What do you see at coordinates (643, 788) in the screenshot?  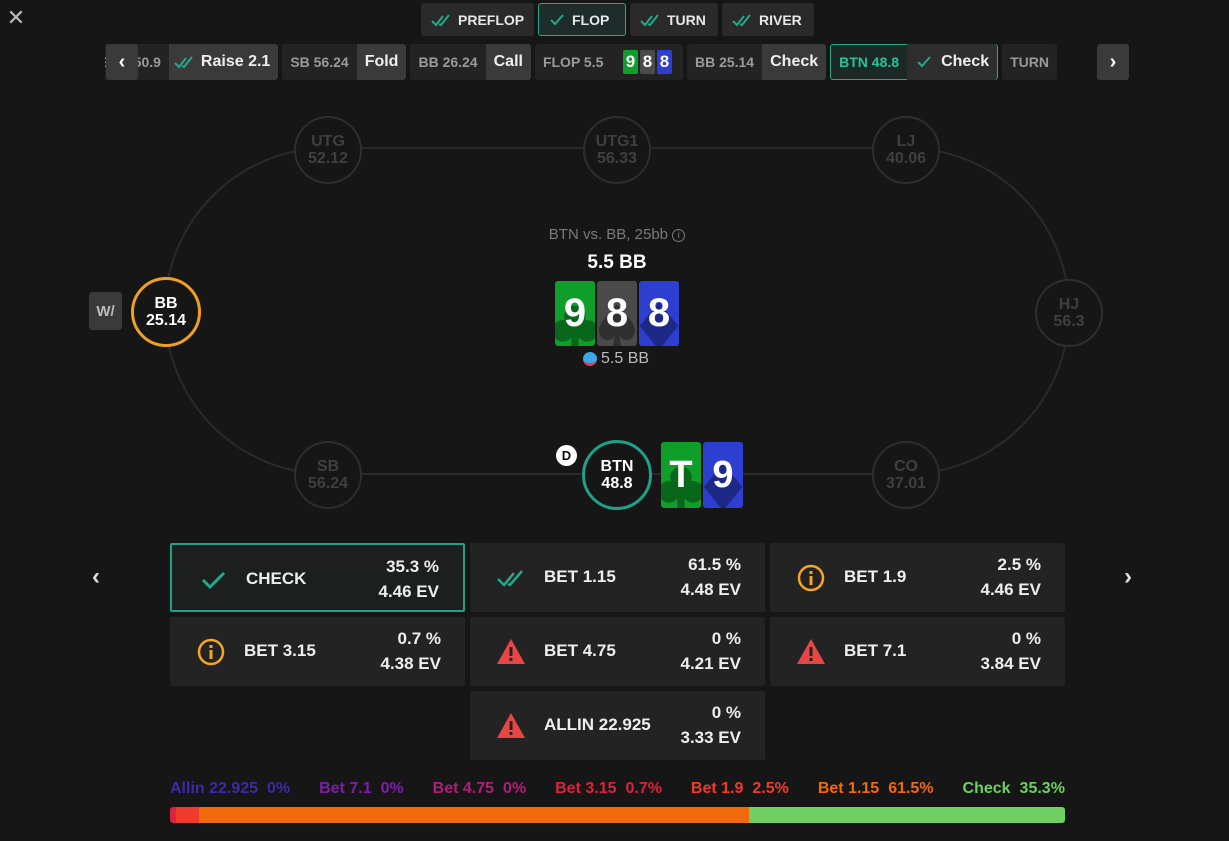 I see `legend-pct: 0.7%` at bounding box center [643, 788].